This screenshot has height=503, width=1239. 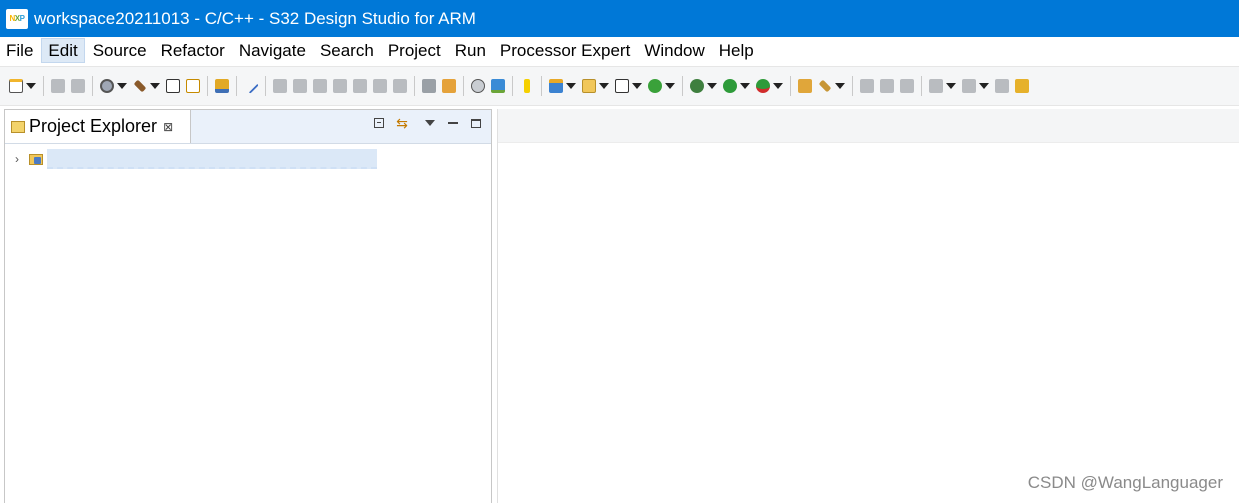 What do you see at coordinates (470, 50) in the screenshot?
I see `menu-run: Run` at bounding box center [470, 50].